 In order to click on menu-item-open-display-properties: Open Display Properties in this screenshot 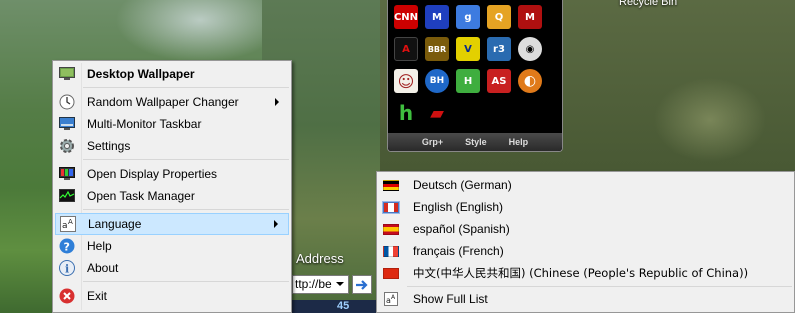, I will do `click(172, 174)`.